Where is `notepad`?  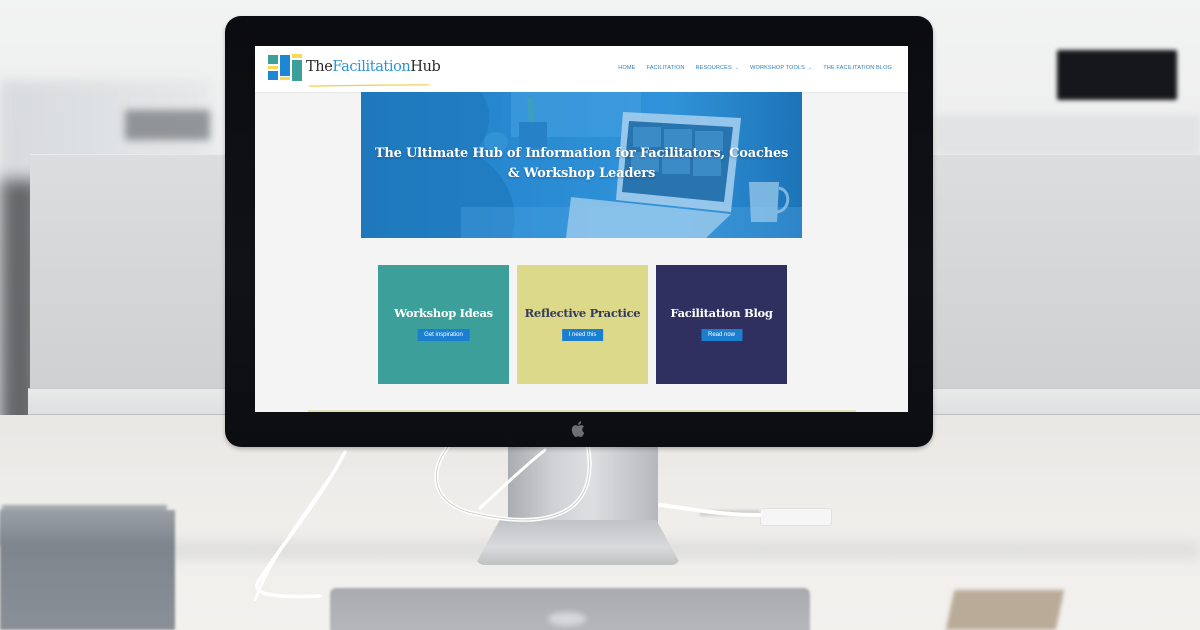 notepad is located at coordinates (1005, 610).